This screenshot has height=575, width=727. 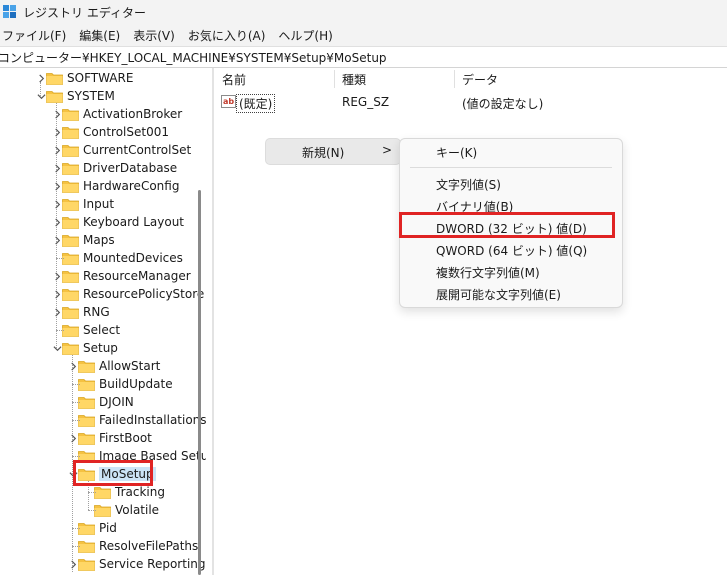 What do you see at coordinates (488, 272) in the screenshot?
I see `submenu-item-multistring: 複数行文字列値(M)` at bounding box center [488, 272].